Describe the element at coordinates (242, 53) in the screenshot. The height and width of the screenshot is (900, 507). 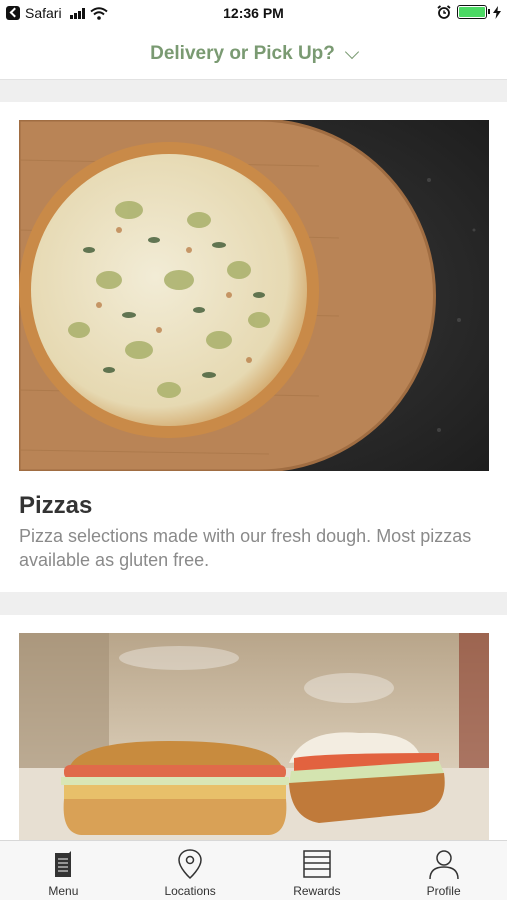
I see `order-mode-title: Delivery or Pick Up?` at that location.